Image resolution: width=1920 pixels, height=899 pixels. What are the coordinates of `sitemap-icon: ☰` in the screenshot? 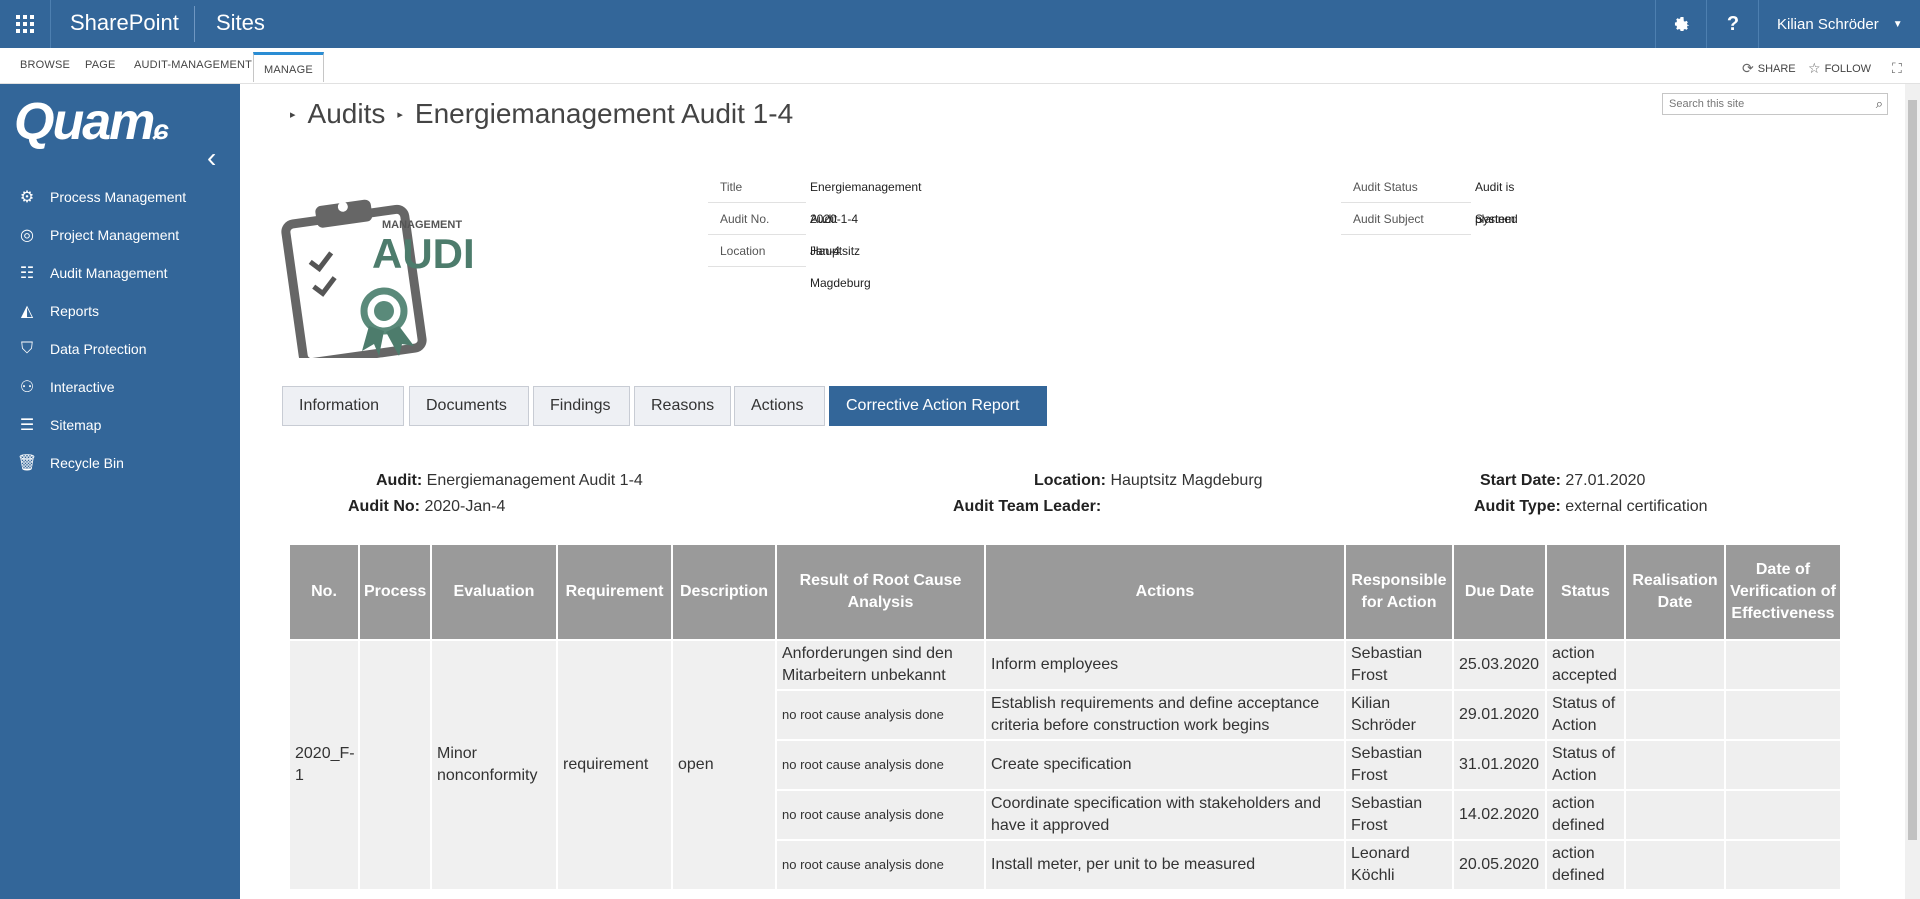 It's located at (27, 425).